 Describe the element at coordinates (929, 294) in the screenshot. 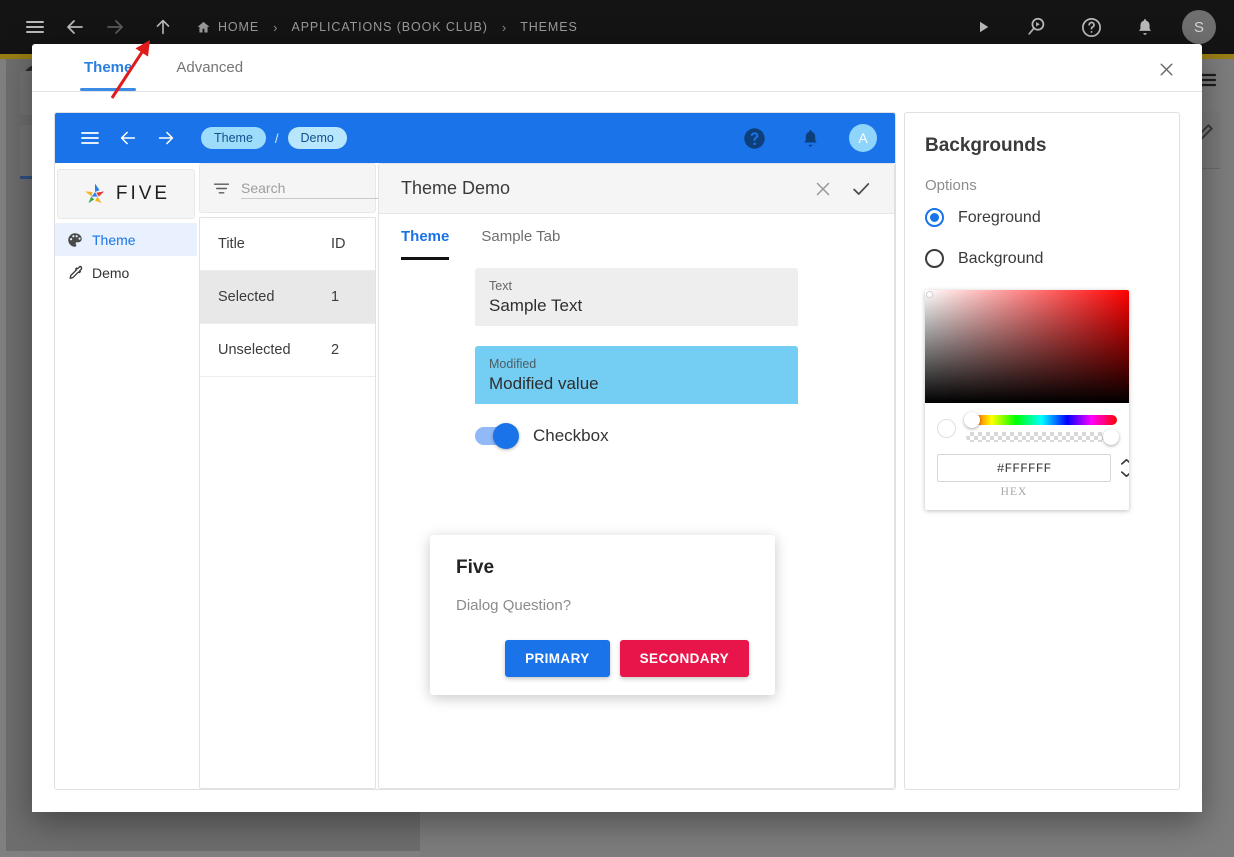

I see `sv-cursor` at that location.